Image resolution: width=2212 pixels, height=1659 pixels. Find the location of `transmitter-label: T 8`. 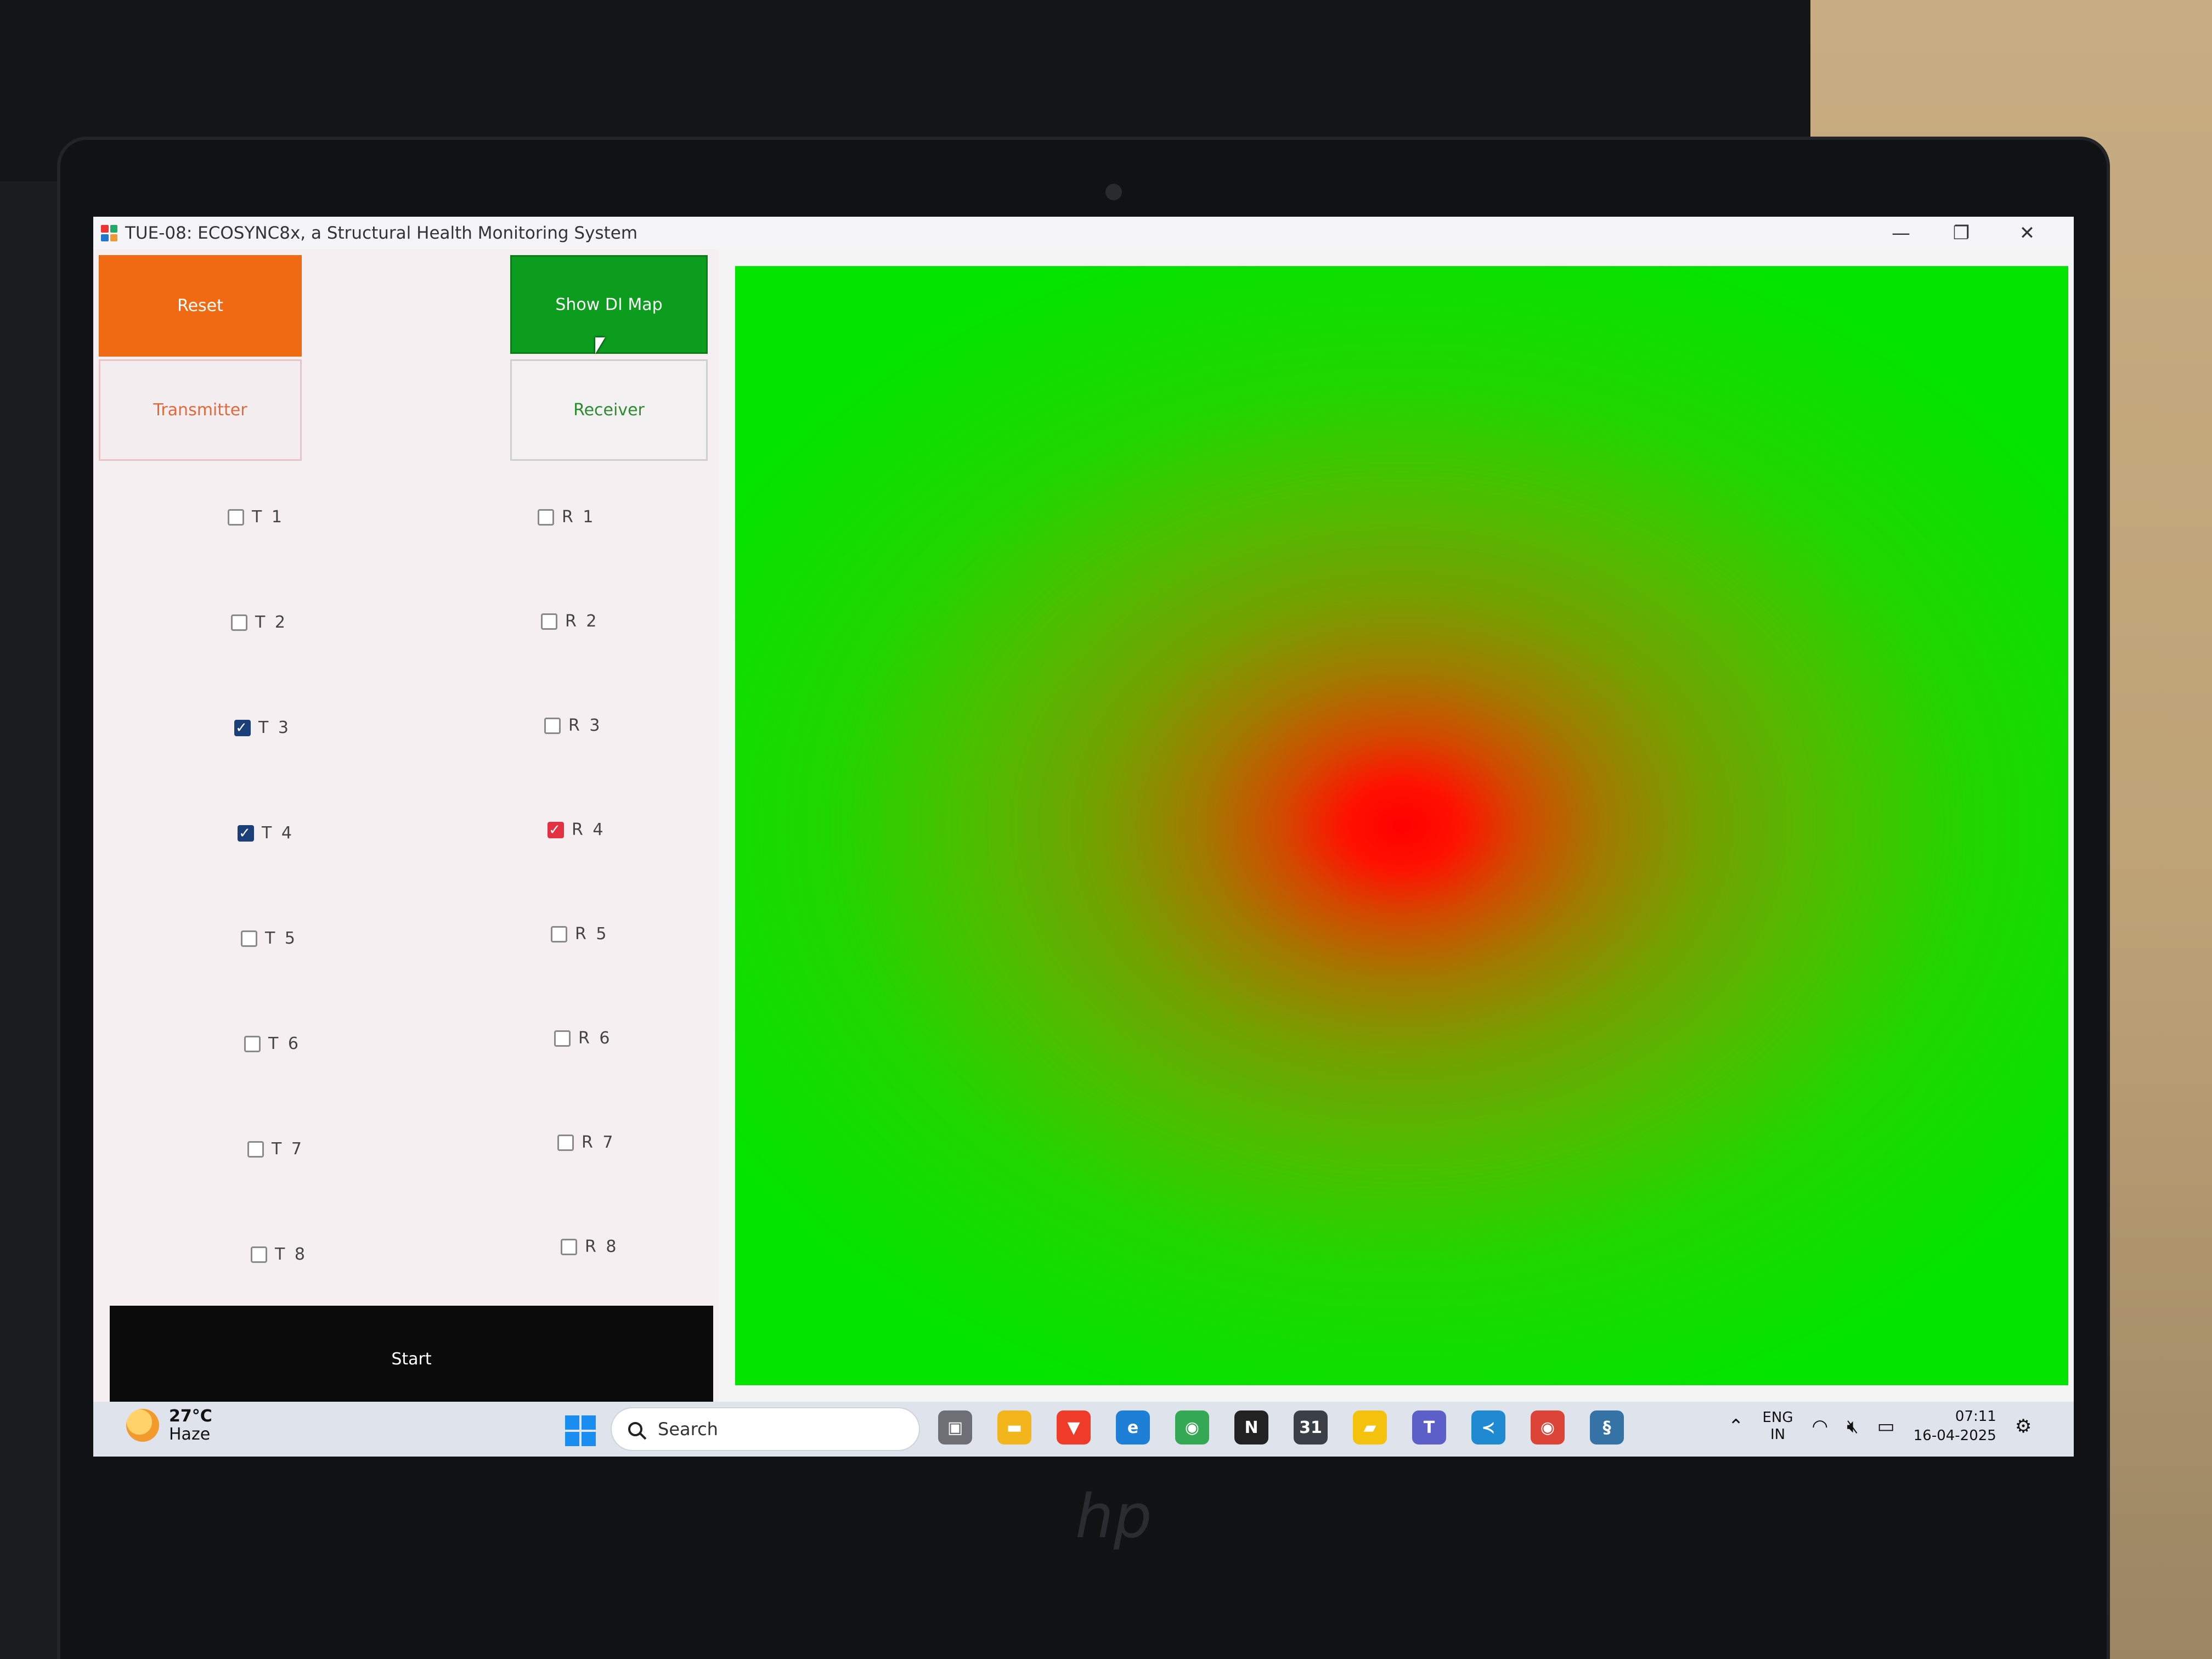

transmitter-label: T 8 is located at coordinates (291, 1255).